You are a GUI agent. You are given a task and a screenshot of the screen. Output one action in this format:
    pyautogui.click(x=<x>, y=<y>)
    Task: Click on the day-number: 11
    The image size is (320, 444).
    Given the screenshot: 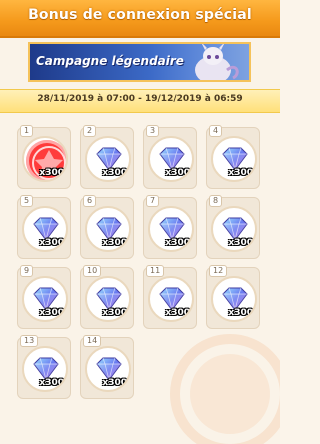 What is the action you would take?
    pyautogui.click(x=155, y=271)
    